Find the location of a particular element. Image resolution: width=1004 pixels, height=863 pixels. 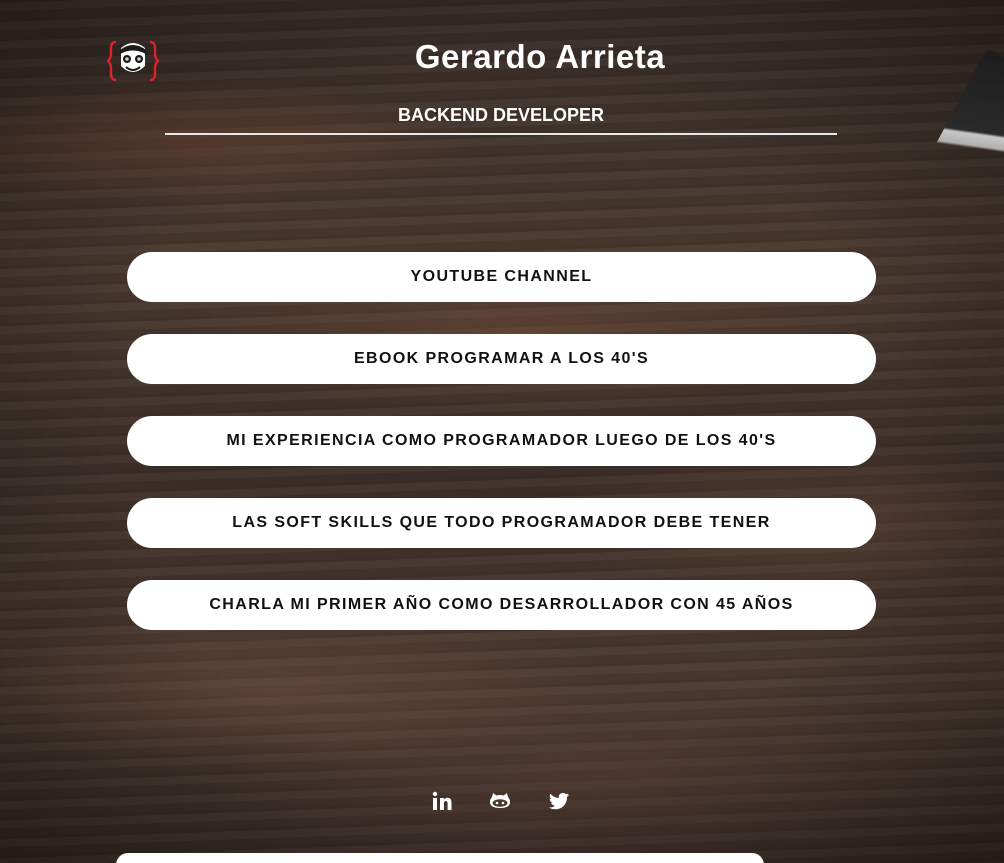

social-links is located at coordinates (500, 803).